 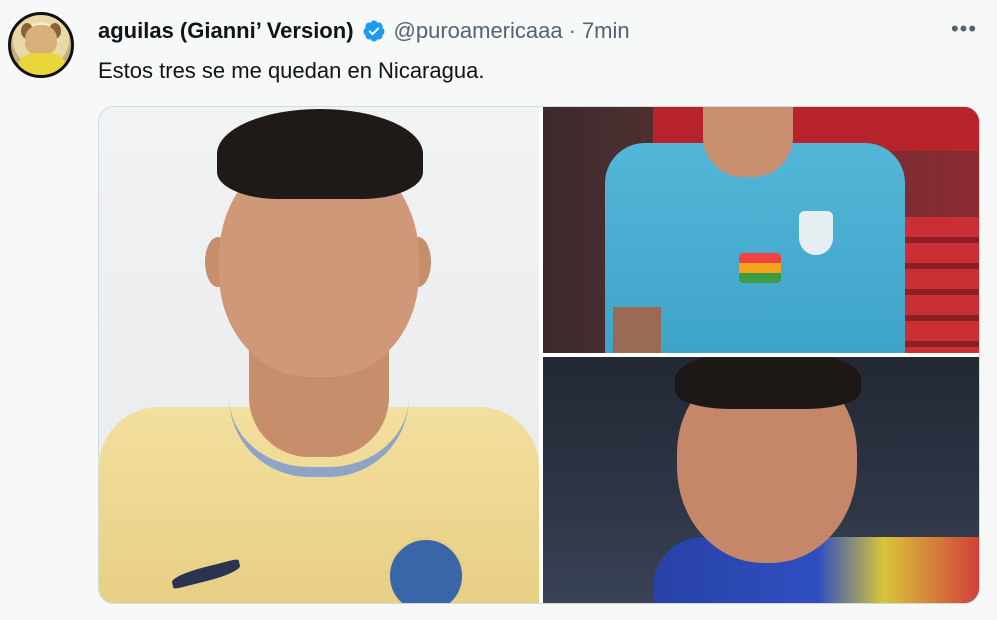 What do you see at coordinates (816, 233) in the screenshot?
I see `club-crest-icon` at bounding box center [816, 233].